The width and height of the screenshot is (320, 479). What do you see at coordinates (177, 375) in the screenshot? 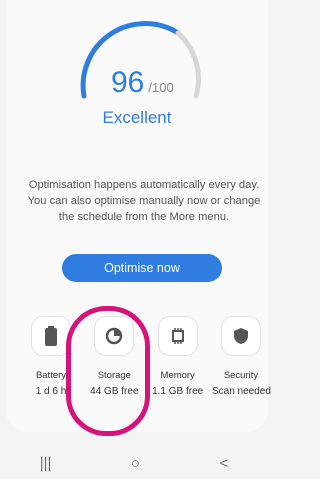
I see `tile-label: Memory` at bounding box center [177, 375].